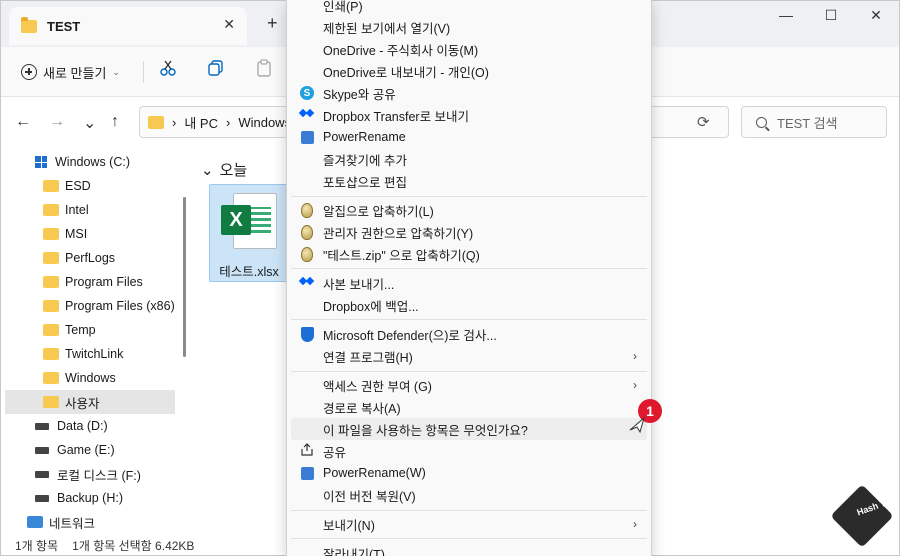 The height and width of the screenshot is (556, 900). What do you see at coordinates (469, 181) in the screenshot?
I see `menu-item-photoshop-edit: 포토샵으로 편집` at bounding box center [469, 181].